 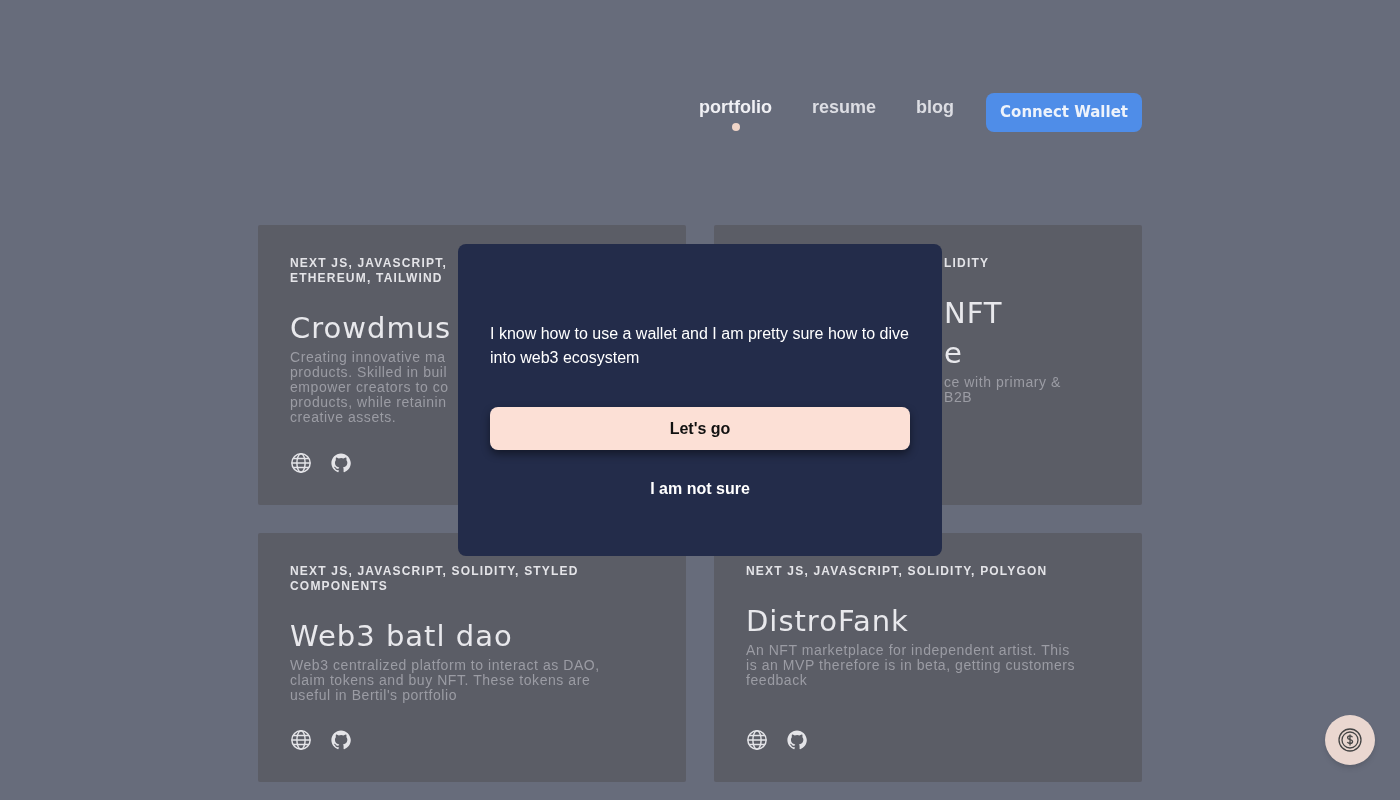 What do you see at coordinates (434, 579) in the screenshot?
I see `tech-tags: NEXT JS, JAVASCRIPT, SOLIDITY, STYLED COMPONENTS` at bounding box center [434, 579].